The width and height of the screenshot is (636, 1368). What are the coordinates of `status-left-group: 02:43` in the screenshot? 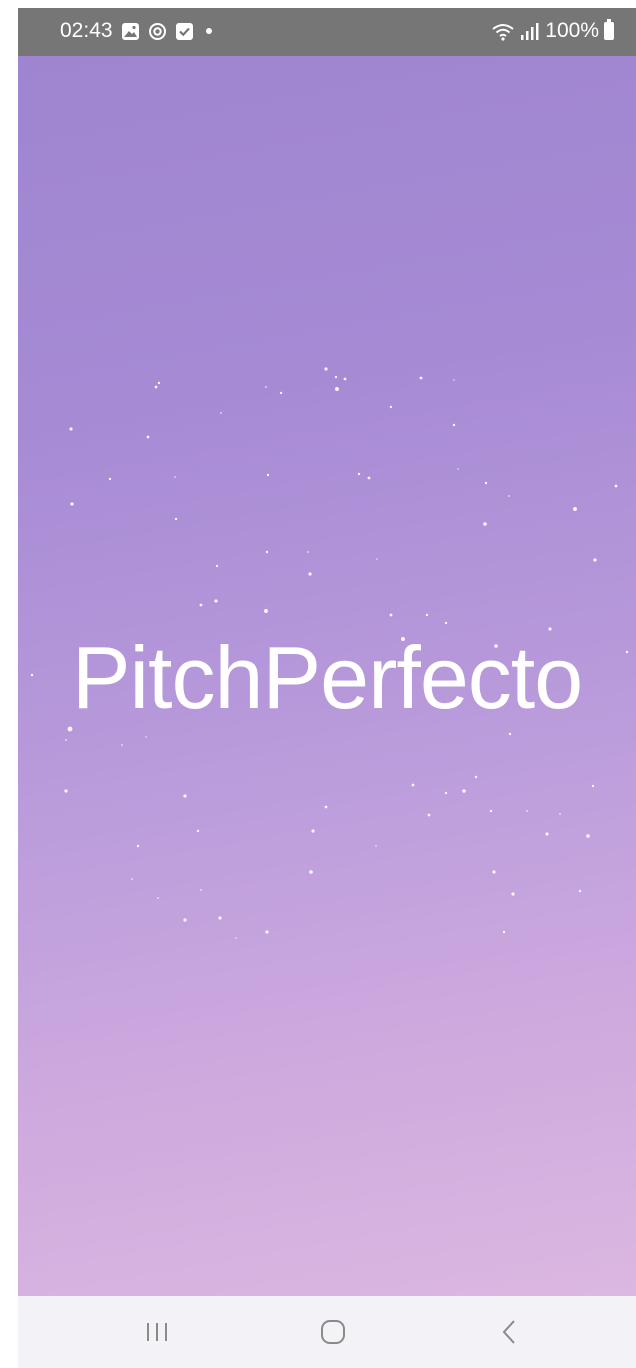 It's located at (136, 31).